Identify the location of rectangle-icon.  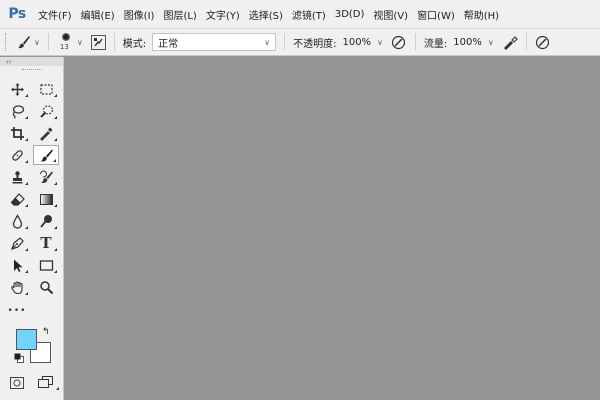
(46, 265).